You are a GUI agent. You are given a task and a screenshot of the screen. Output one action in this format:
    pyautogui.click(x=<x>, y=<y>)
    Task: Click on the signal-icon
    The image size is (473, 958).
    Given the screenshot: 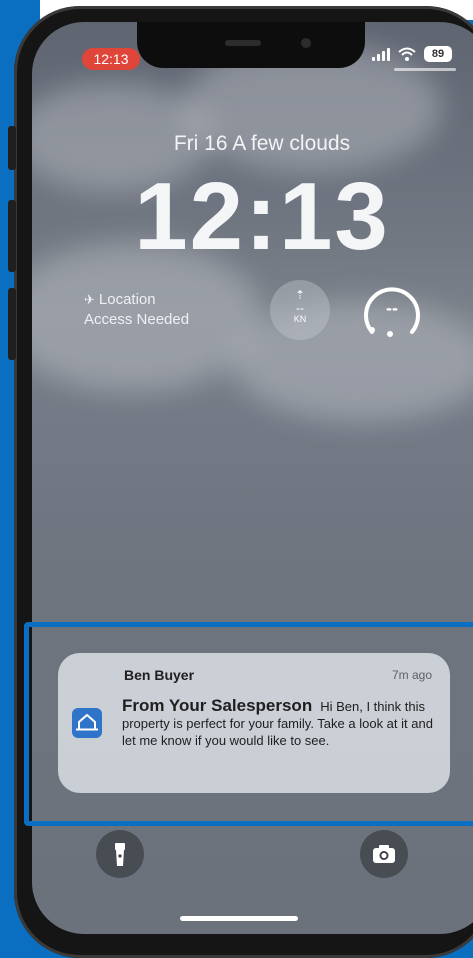 What is the action you would take?
    pyautogui.click(x=381, y=54)
    